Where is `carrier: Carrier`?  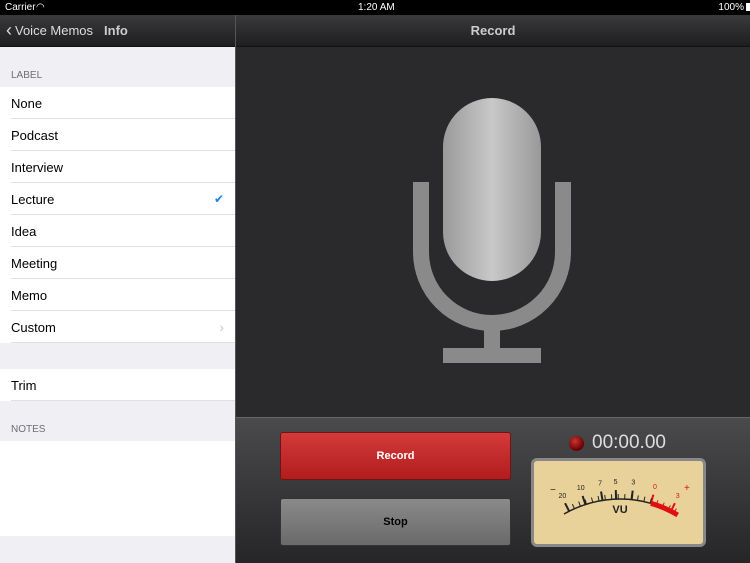
carrier: Carrier is located at coordinates (20, 7).